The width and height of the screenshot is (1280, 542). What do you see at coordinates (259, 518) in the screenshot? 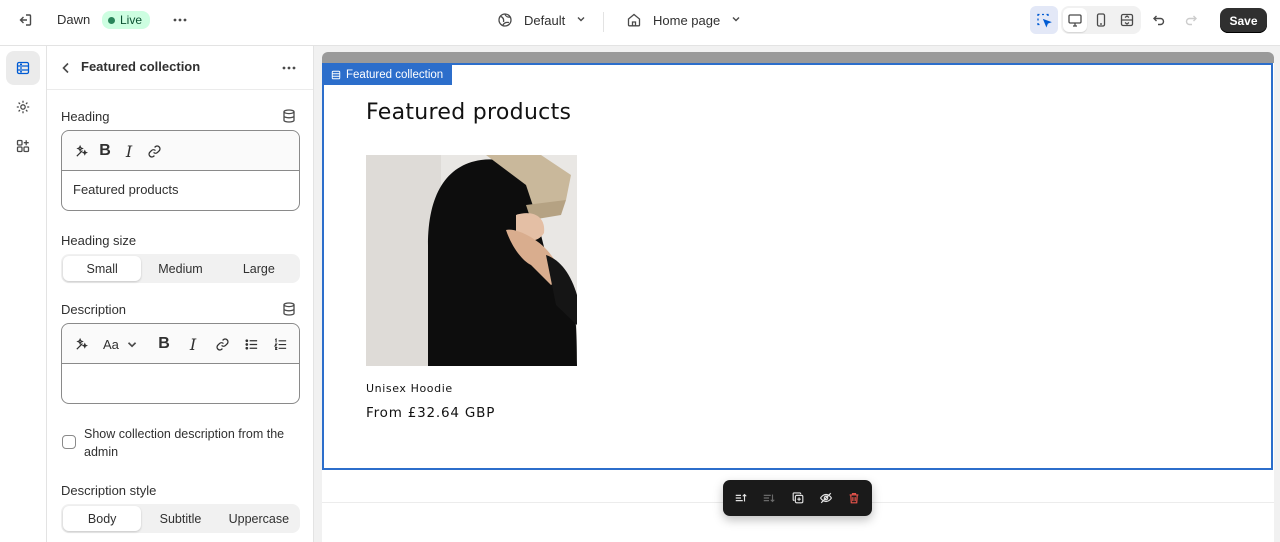
I see `description-style-uppercase: Uppercase` at bounding box center [259, 518].